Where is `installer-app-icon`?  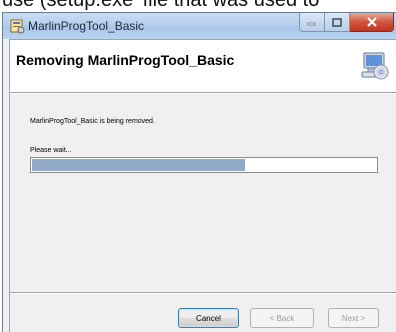
installer-app-icon is located at coordinates (17, 26).